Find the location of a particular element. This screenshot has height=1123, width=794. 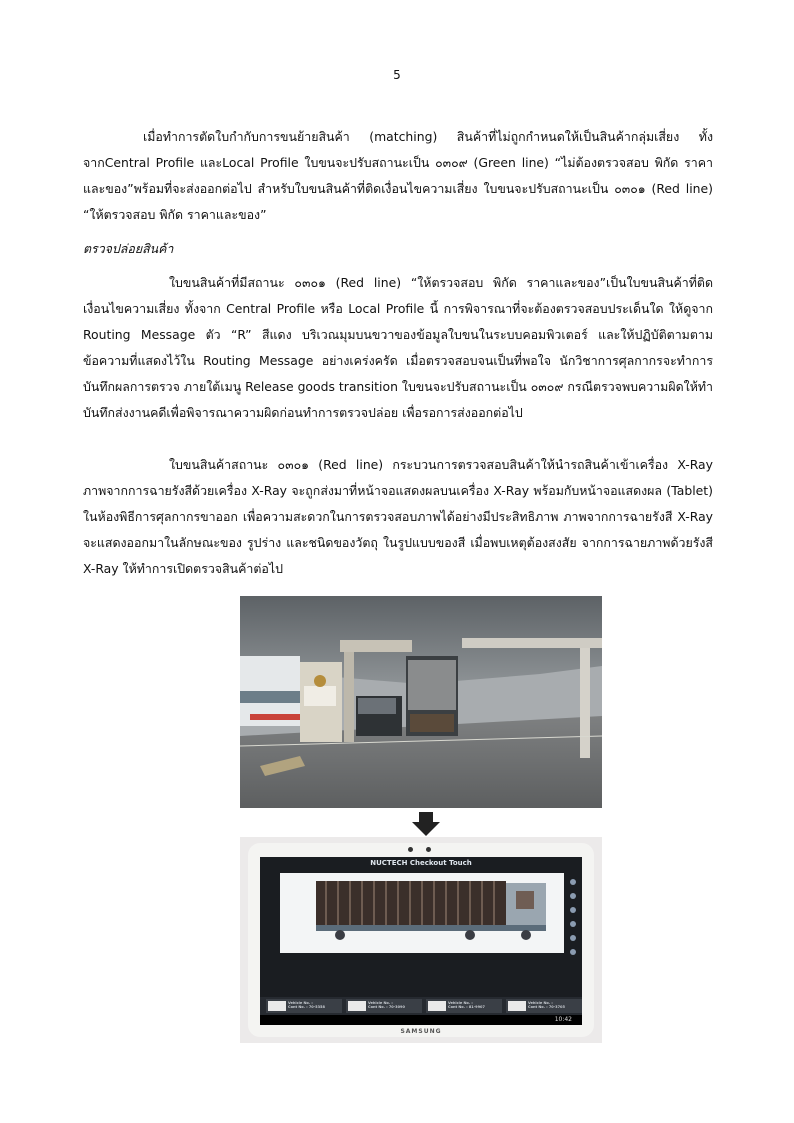

thumb-container: Cont No. : 70-5358 is located at coordinates (306, 1007).